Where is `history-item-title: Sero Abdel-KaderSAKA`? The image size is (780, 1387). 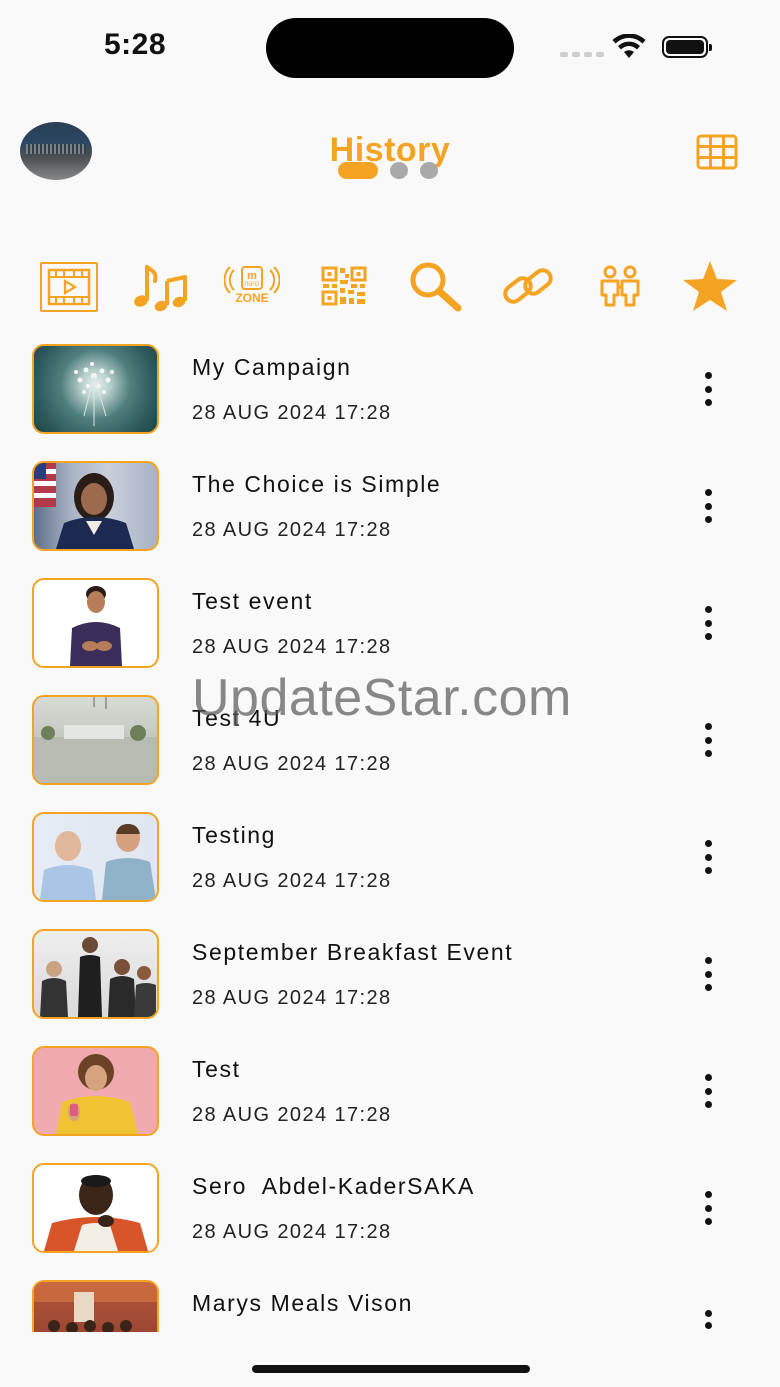 history-item-title: Sero Abdel-KaderSAKA is located at coordinates (333, 1186).